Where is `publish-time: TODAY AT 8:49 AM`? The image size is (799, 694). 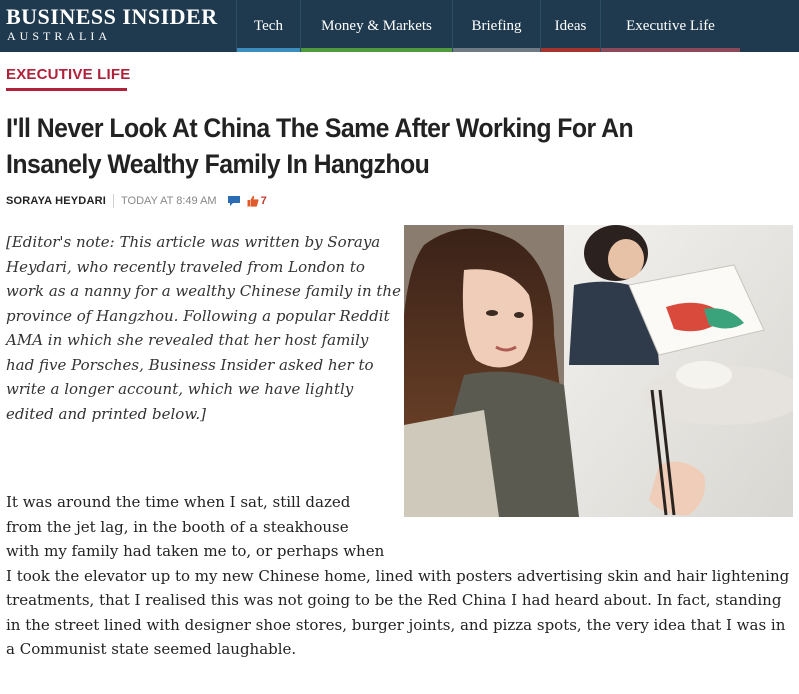 publish-time: TODAY AT 8:49 AM is located at coordinates (169, 201).